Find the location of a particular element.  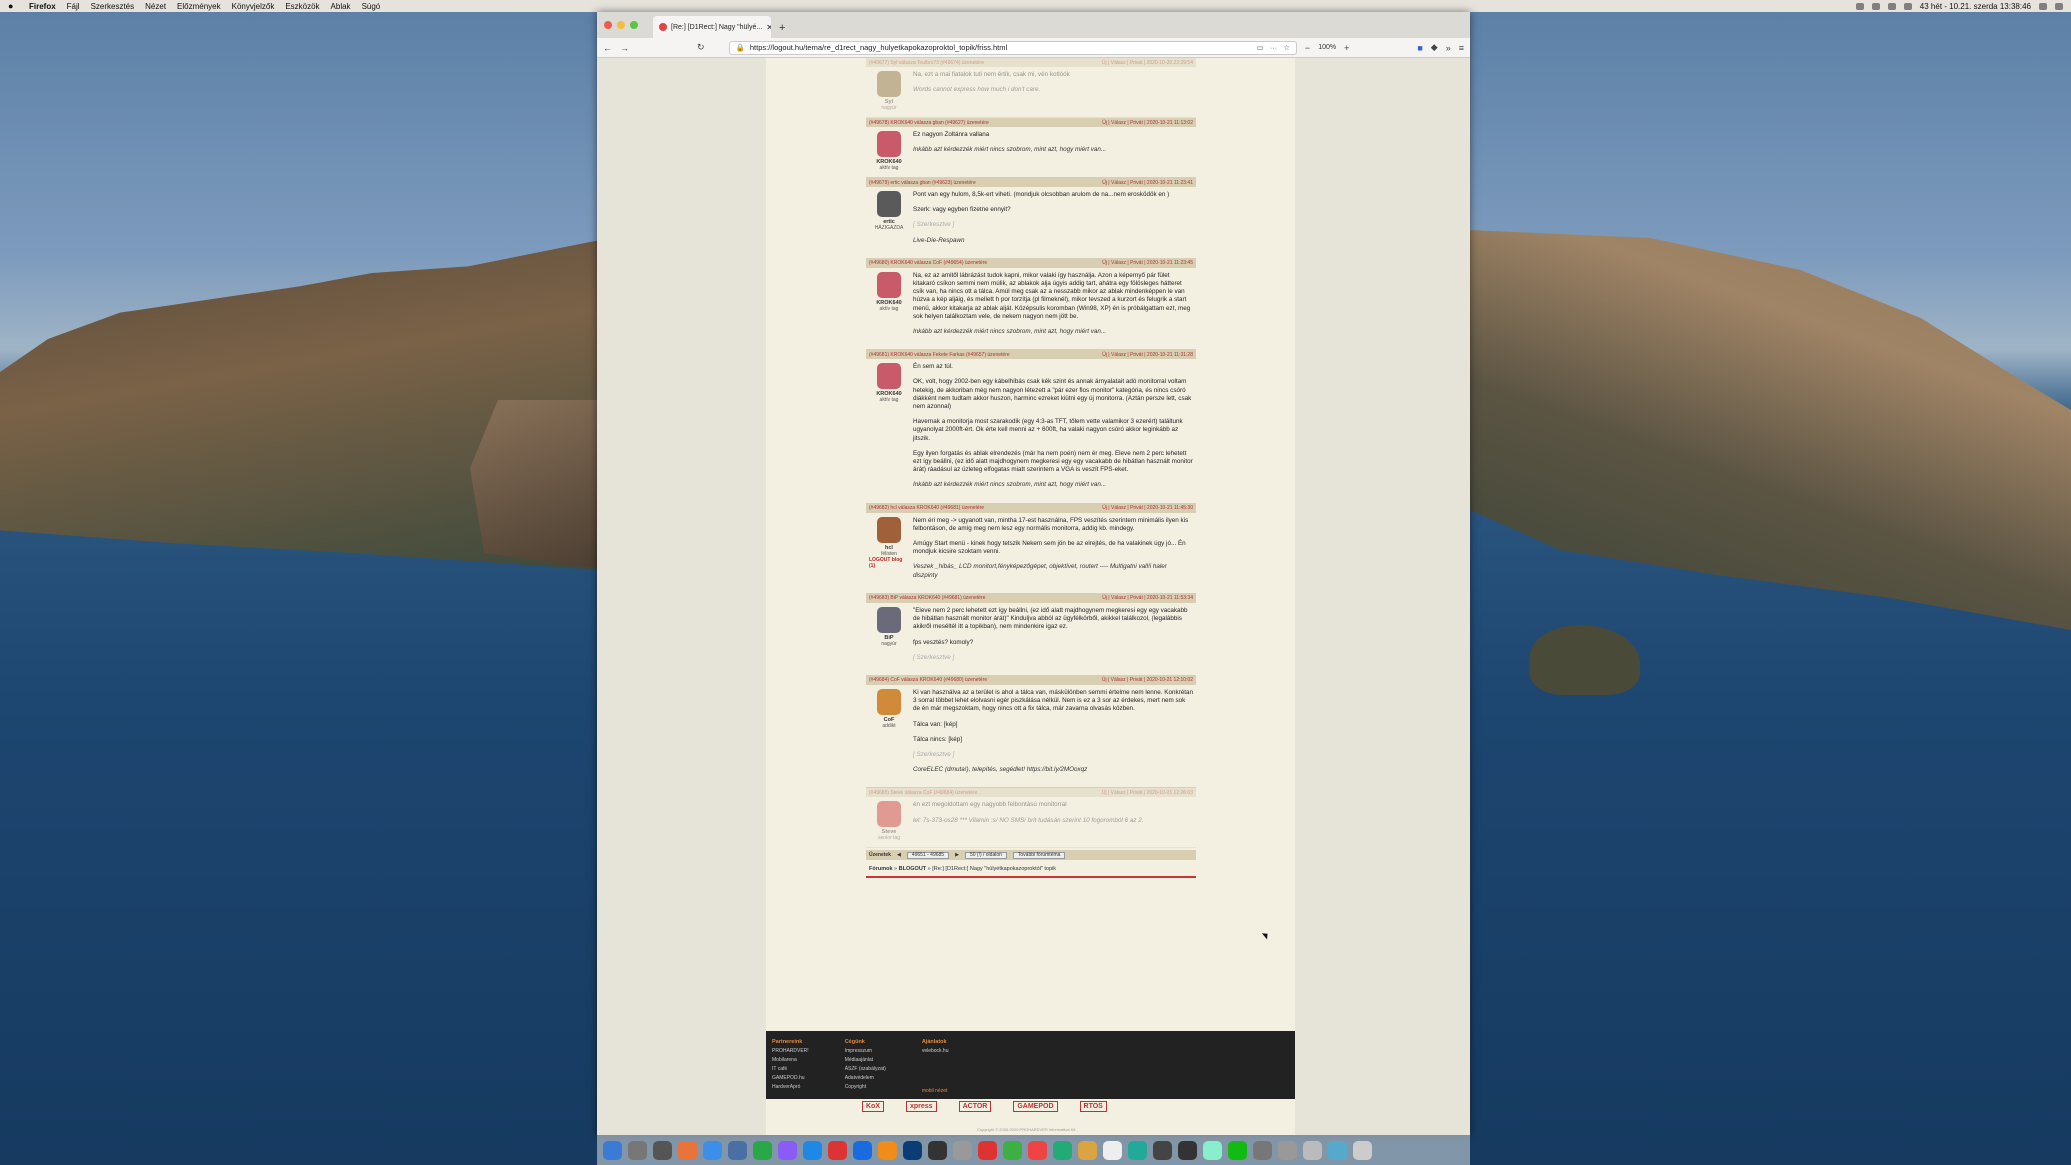

menu-bookmarks: Könyvjelzők is located at coordinates (253, 6).